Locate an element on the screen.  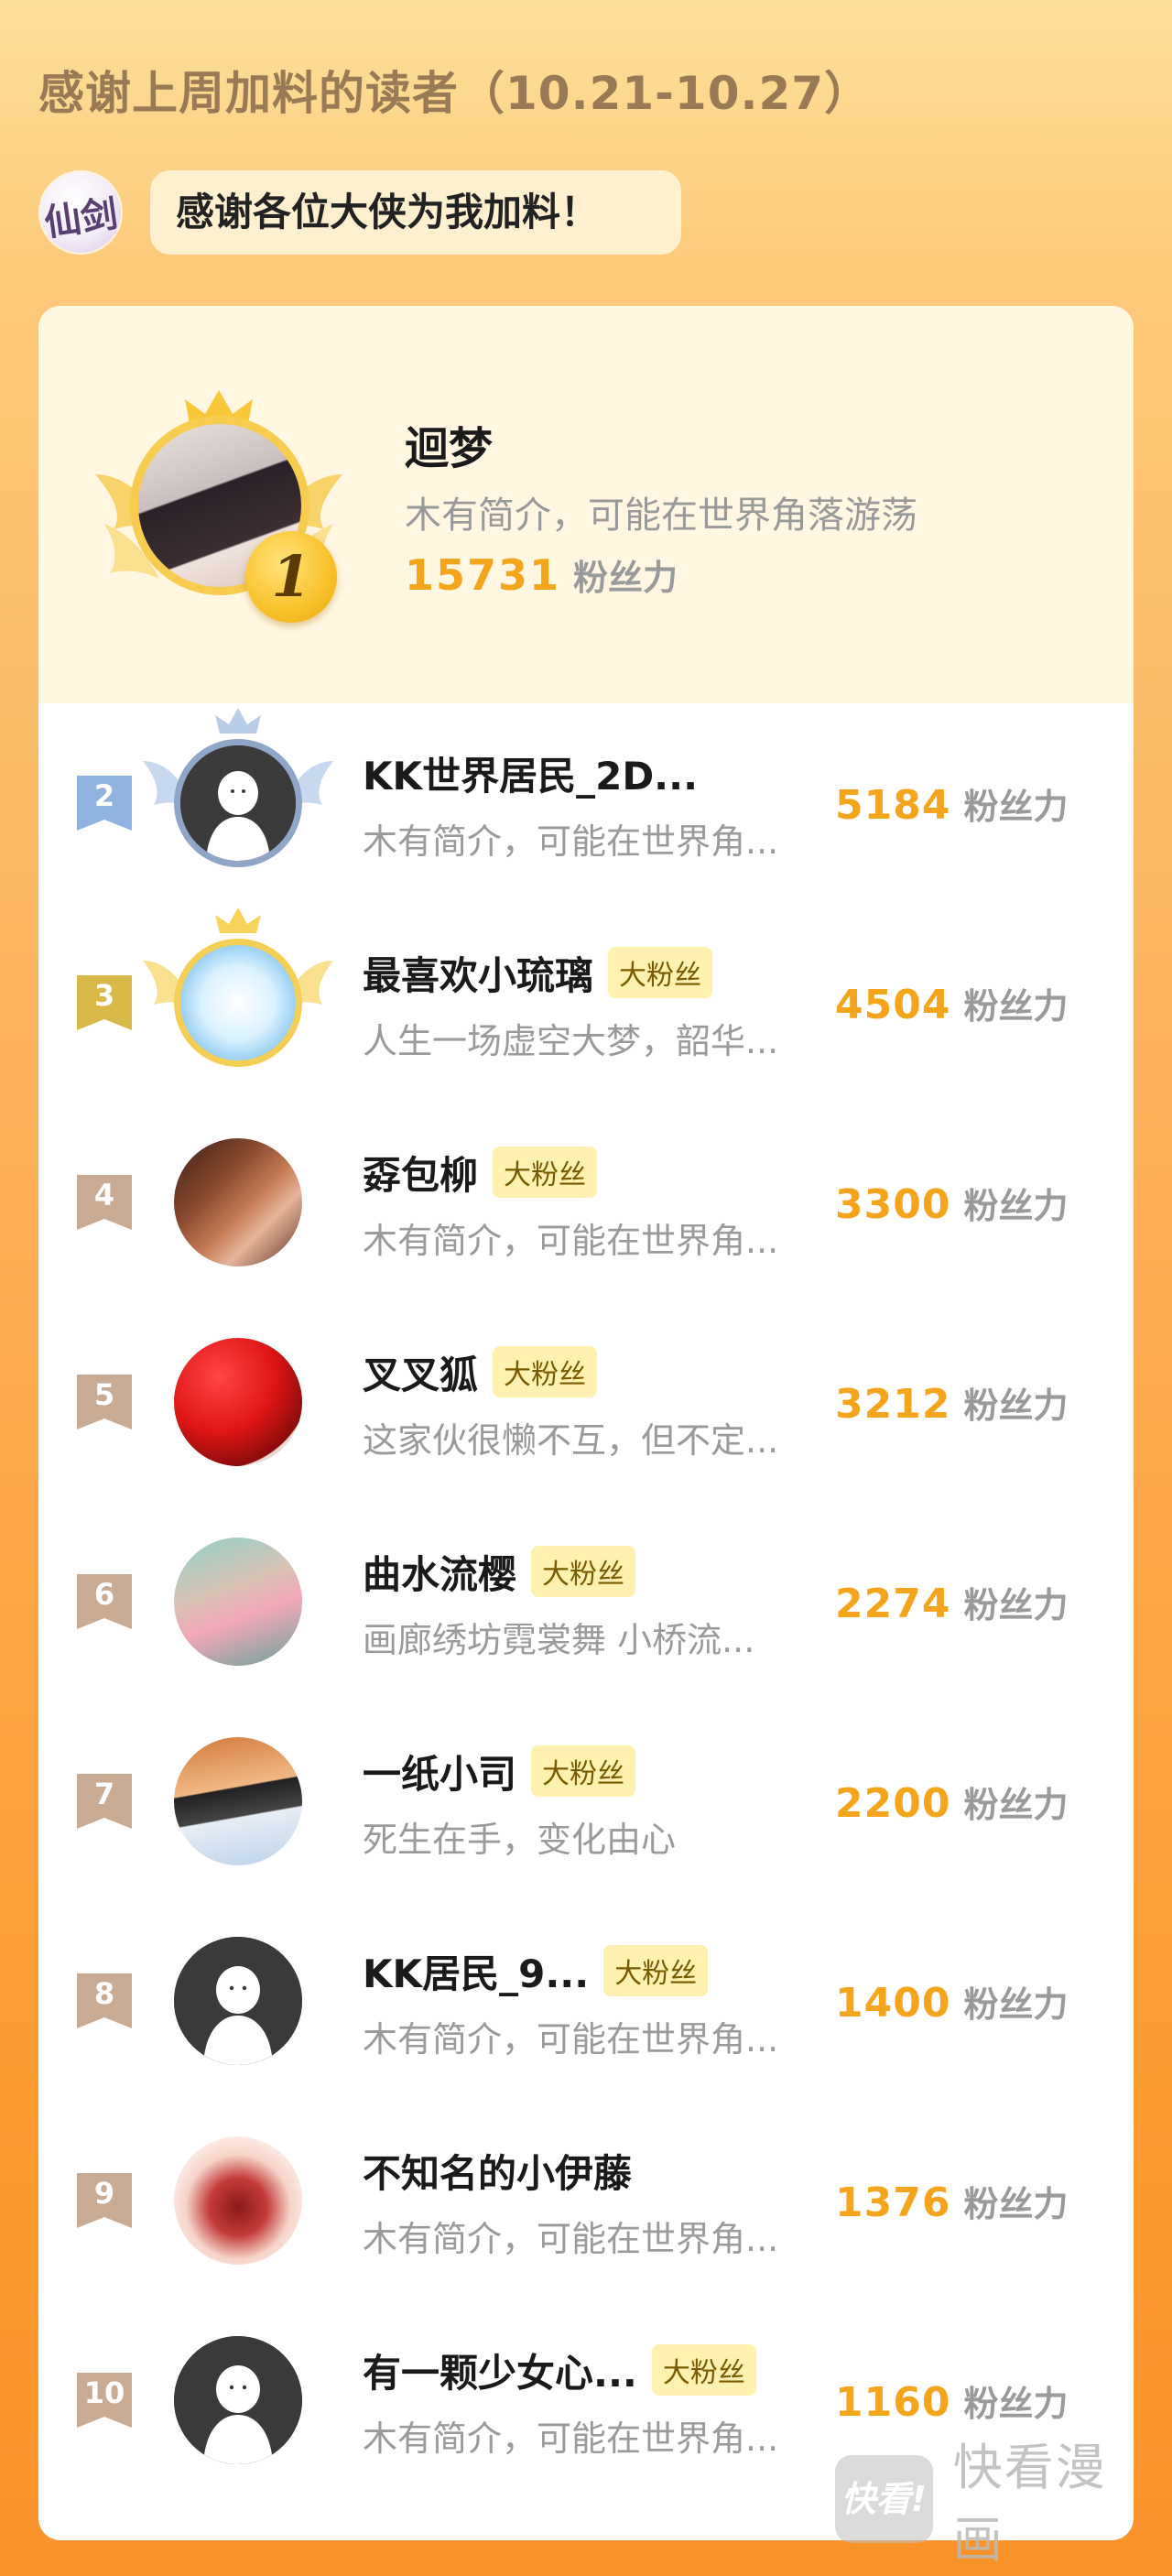
author-avatar: 仙剑 is located at coordinates (81, 212).